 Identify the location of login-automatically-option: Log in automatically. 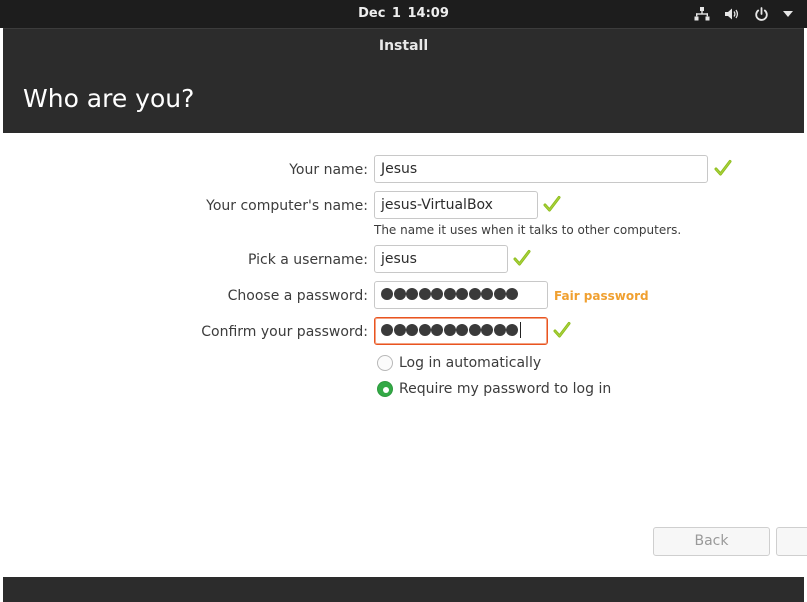
(459, 363).